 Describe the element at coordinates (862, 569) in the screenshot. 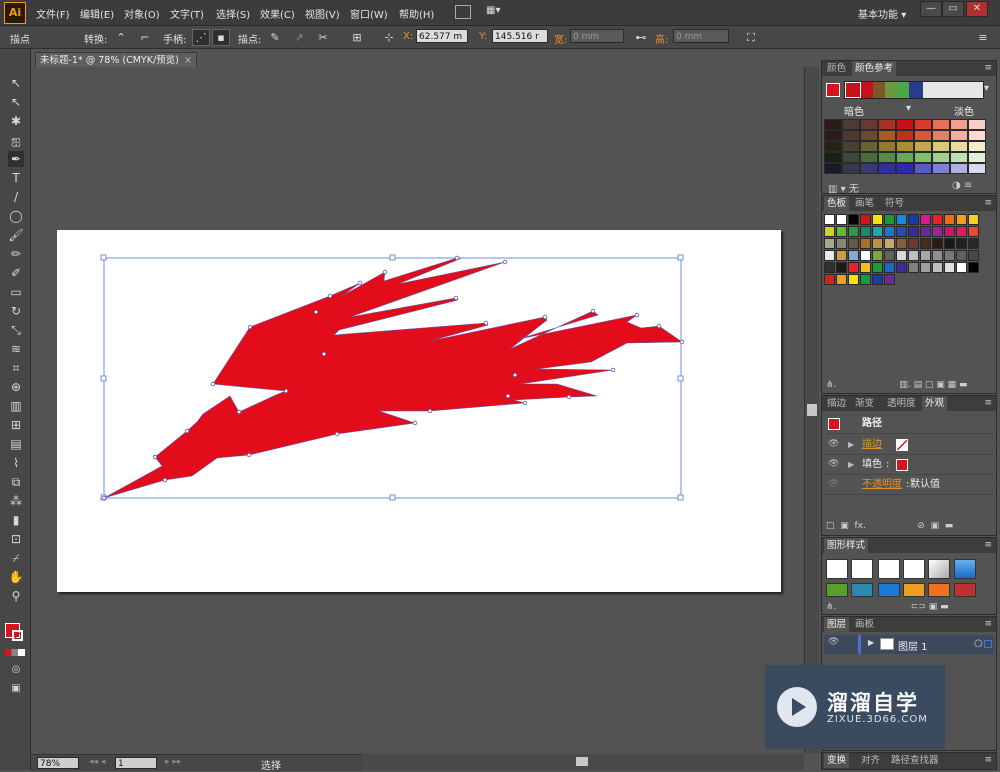

I see `graphic-style-none` at that location.